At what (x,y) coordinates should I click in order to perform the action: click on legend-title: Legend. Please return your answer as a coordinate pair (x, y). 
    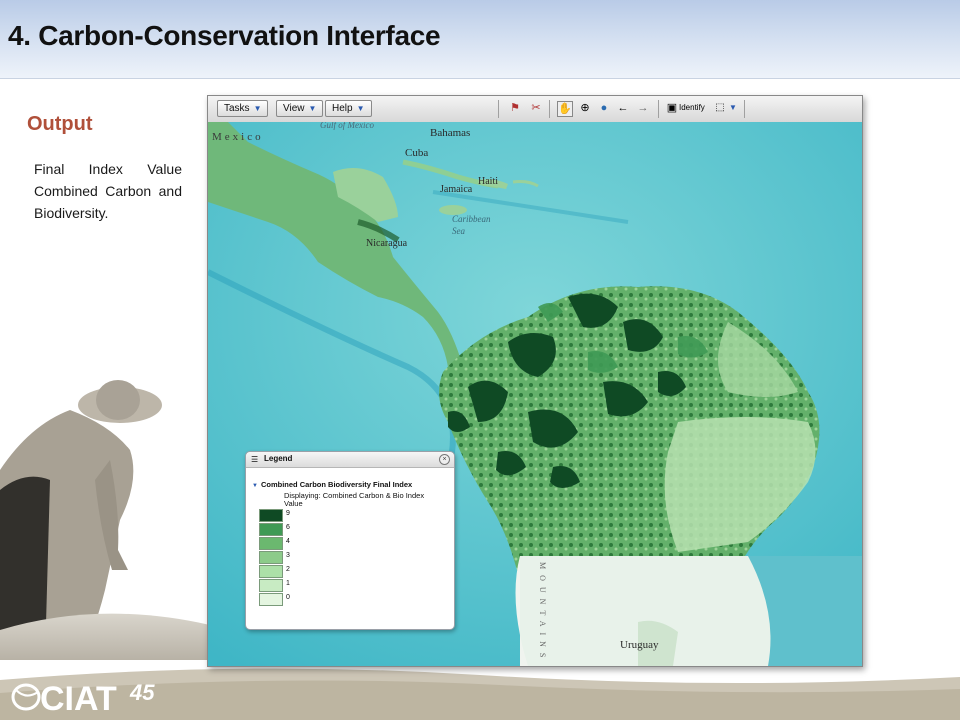
    Looking at the image, I should click on (278, 458).